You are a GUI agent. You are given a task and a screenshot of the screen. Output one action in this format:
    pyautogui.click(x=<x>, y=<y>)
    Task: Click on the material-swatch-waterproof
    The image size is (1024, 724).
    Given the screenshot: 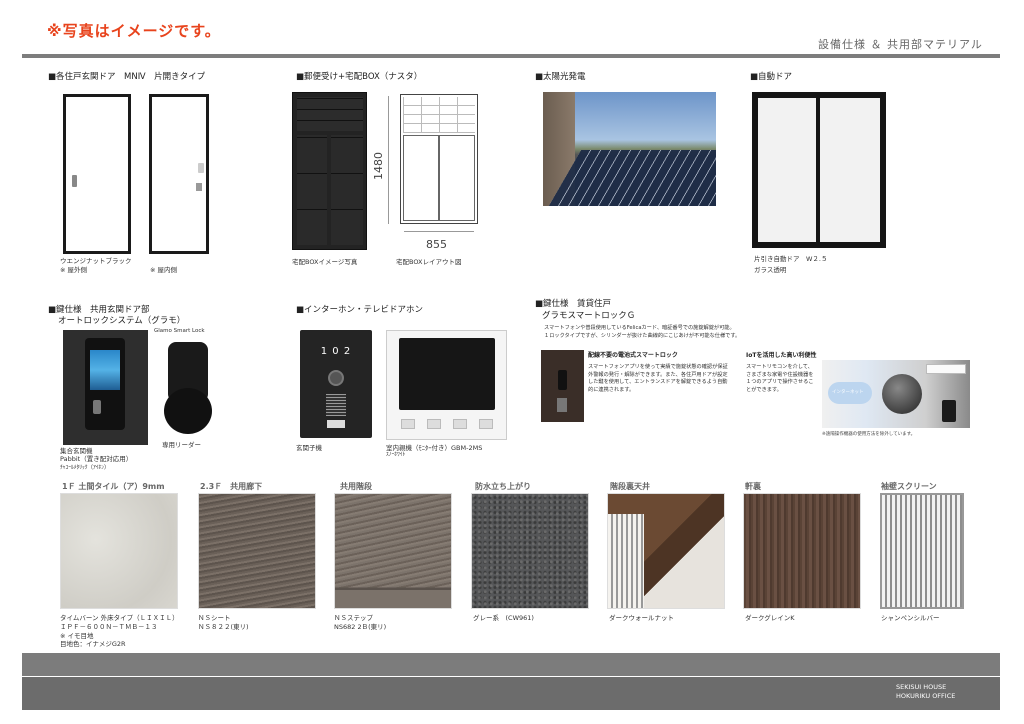 What is the action you would take?
    pyautogui.click(x=530, y=551)
    